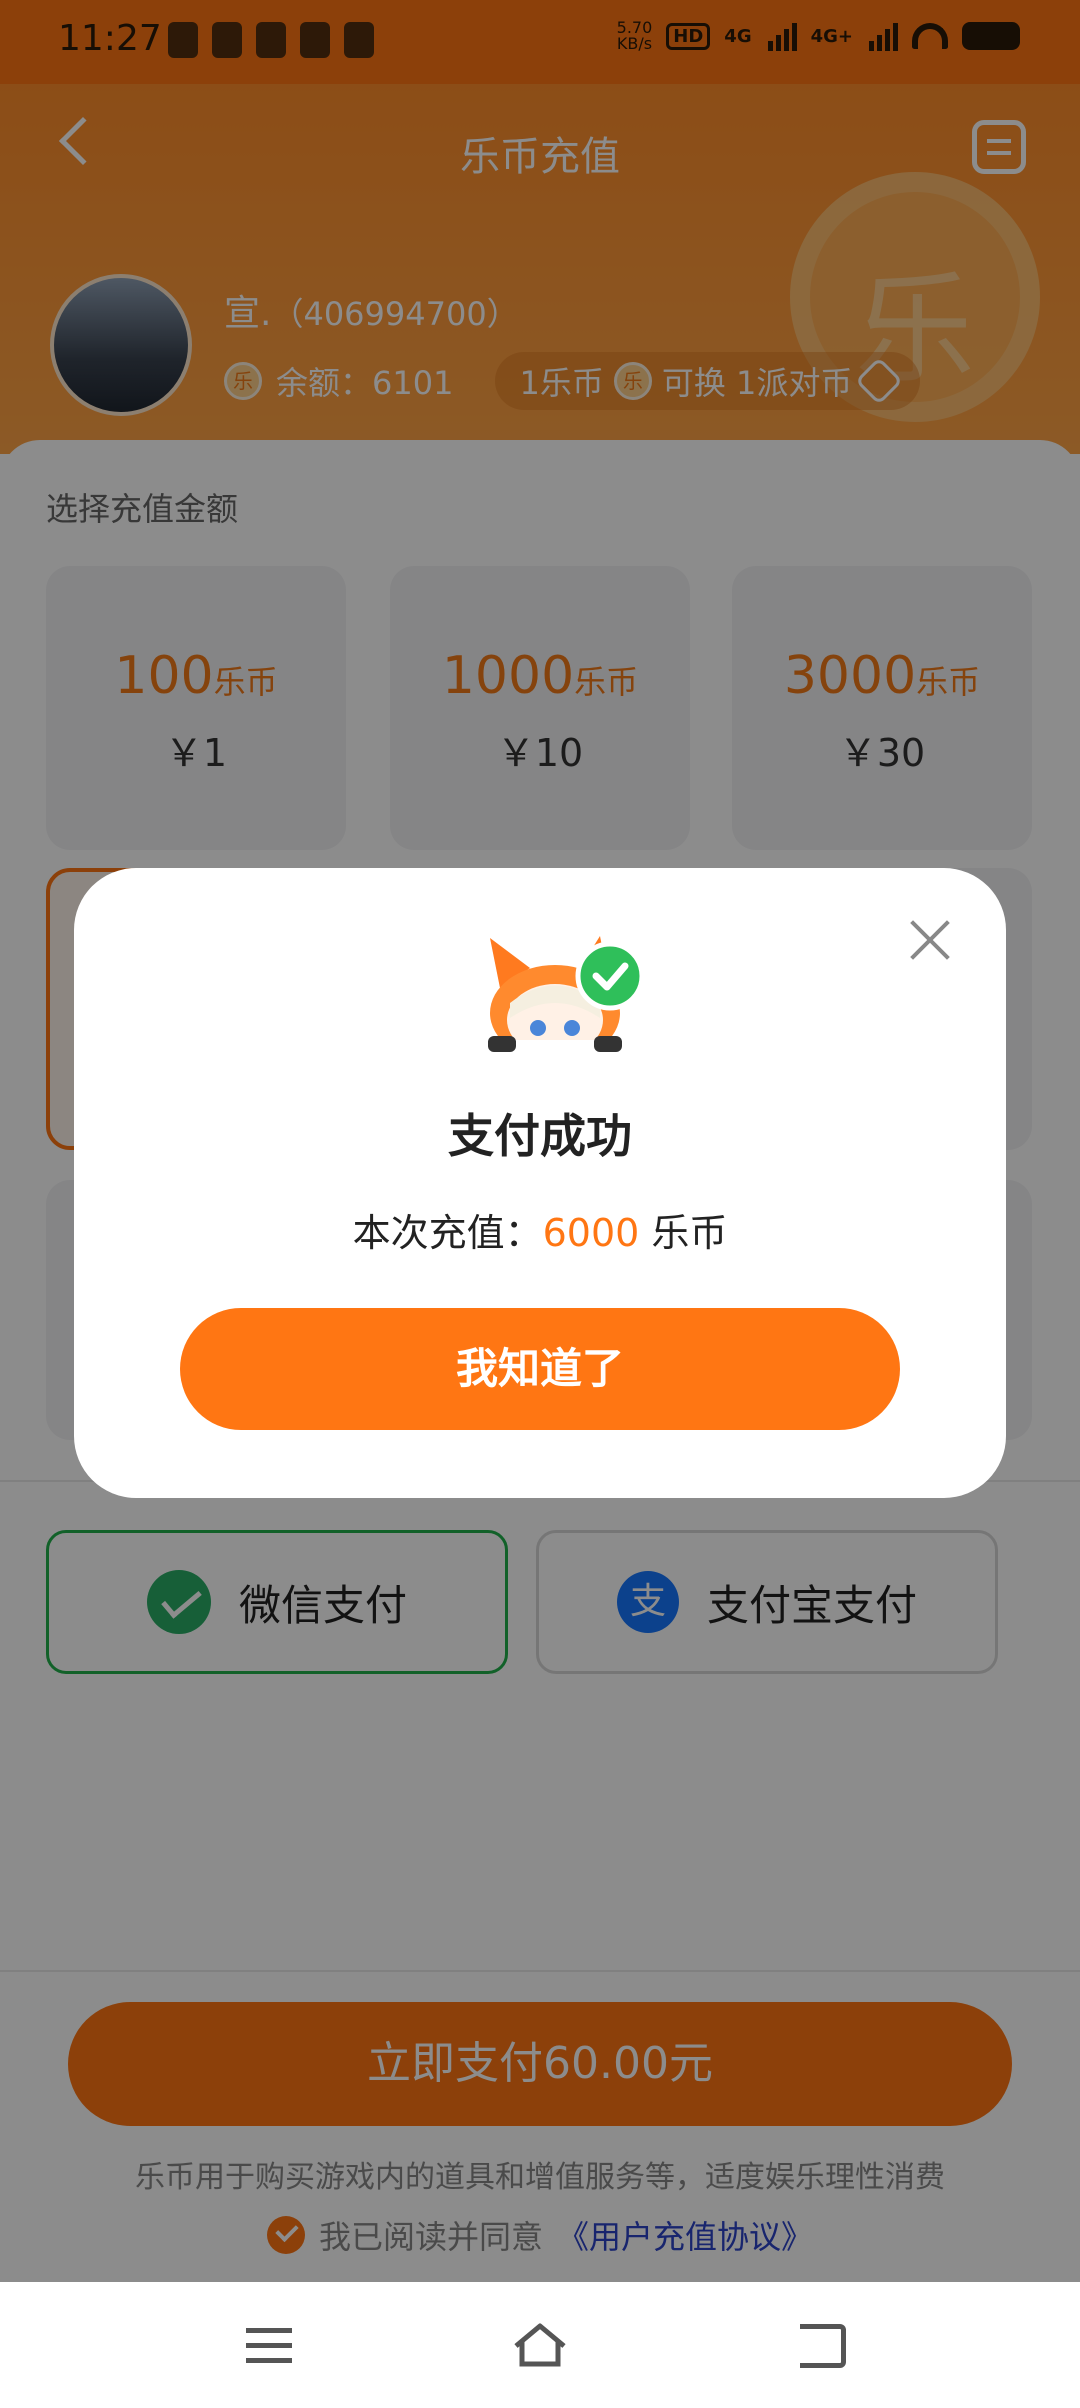 This screenshot has width=1080, height=2408. What do you see at coordinates (930, 940) in the screenshot?
I see `close-icon` at bounding box center [930, 940].